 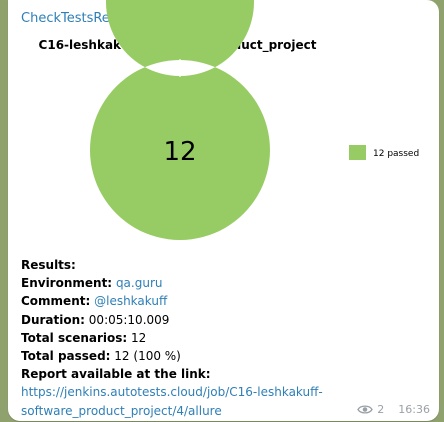 What do you see at coordinates (139, 337) in the screenshot?
I see `total-scenarios-value: 12` at bounding box center [139, 337].